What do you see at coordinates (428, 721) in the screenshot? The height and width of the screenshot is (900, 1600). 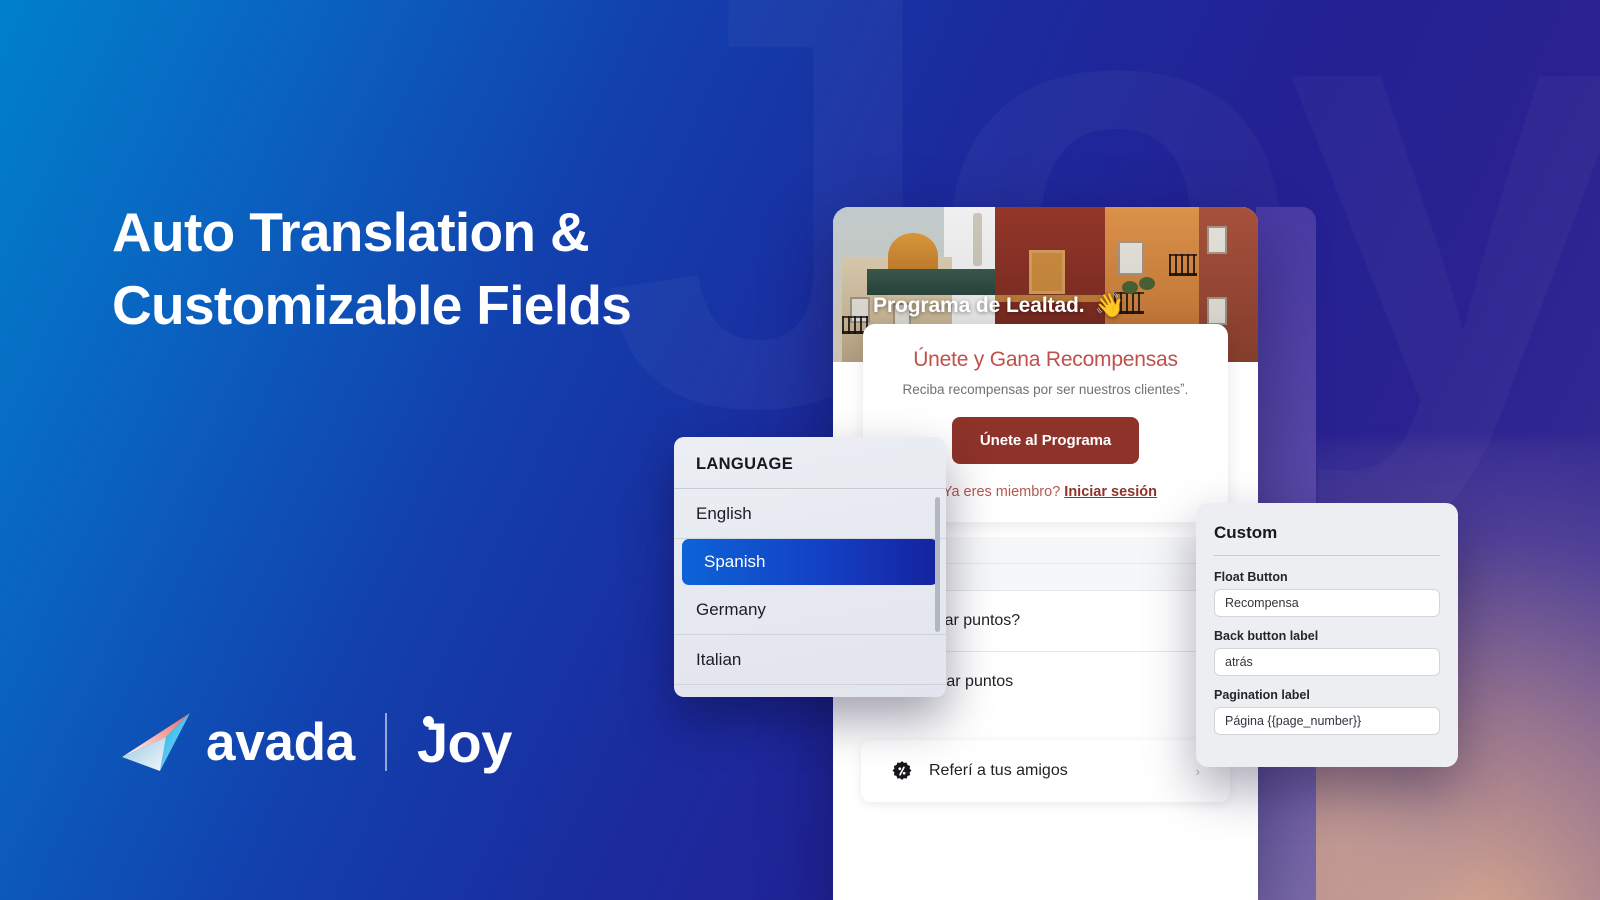 I see `joy-dot` at bounding box center [428, 721].